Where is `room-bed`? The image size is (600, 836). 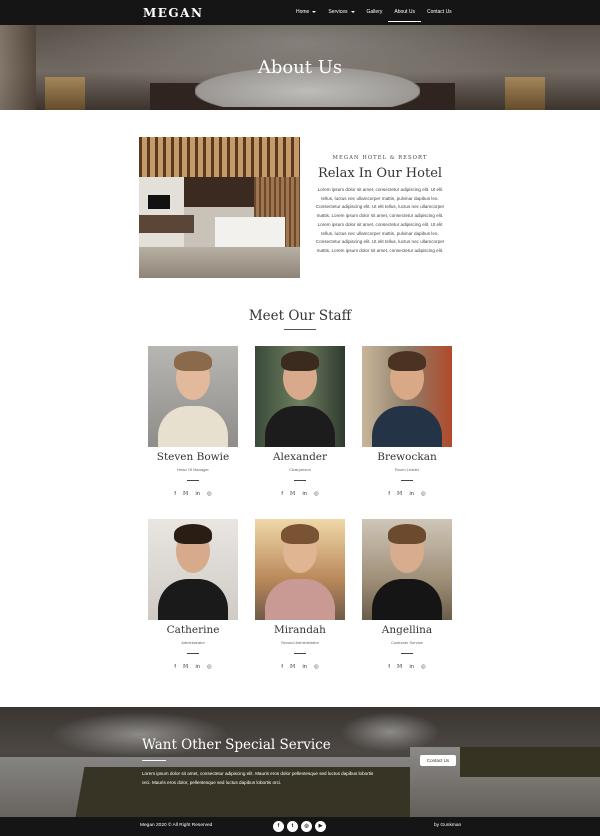
room-bed is located at coordinates (250, 232).